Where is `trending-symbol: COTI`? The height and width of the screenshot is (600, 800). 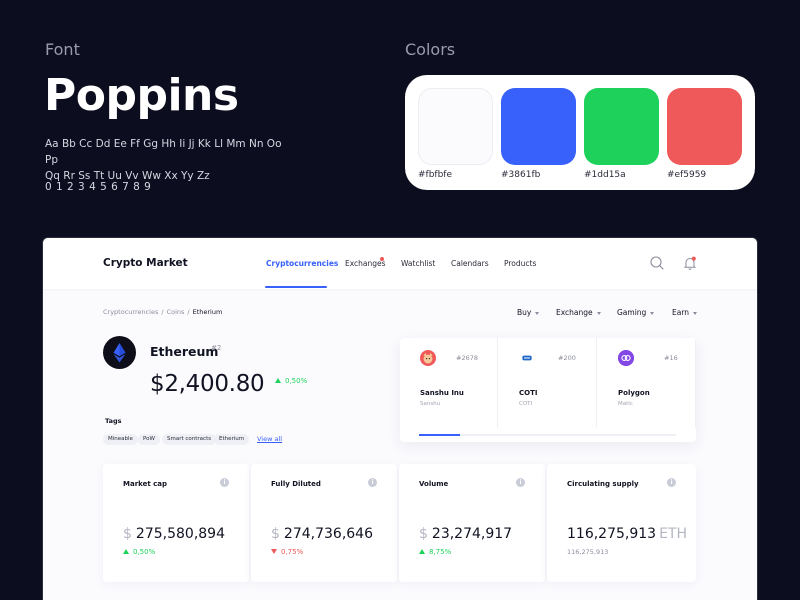
trending-symbol: COTI is located at coordinates (526, 404).